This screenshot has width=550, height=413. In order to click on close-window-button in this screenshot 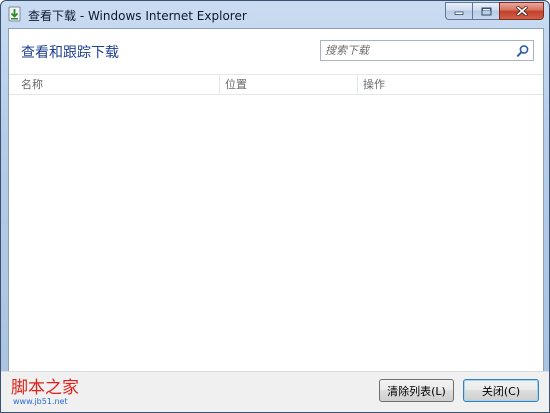, I will do `click(521, 11)`.